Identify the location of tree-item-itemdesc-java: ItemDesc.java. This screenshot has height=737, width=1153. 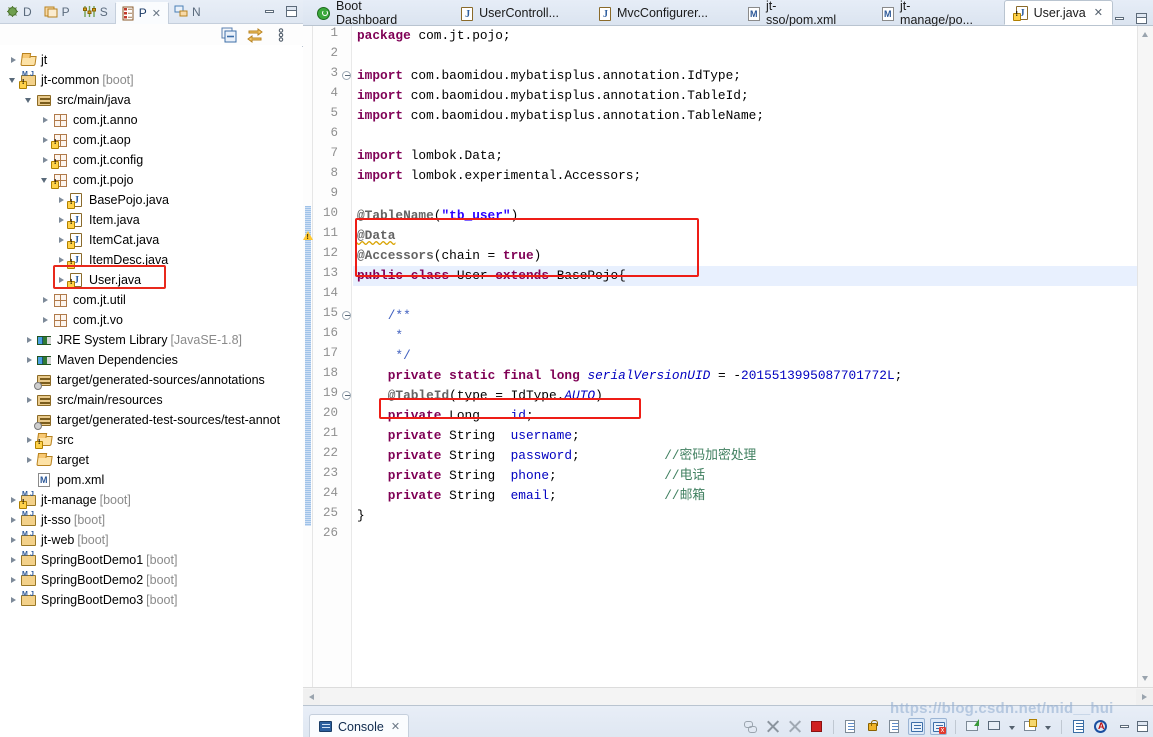
(151, 260).